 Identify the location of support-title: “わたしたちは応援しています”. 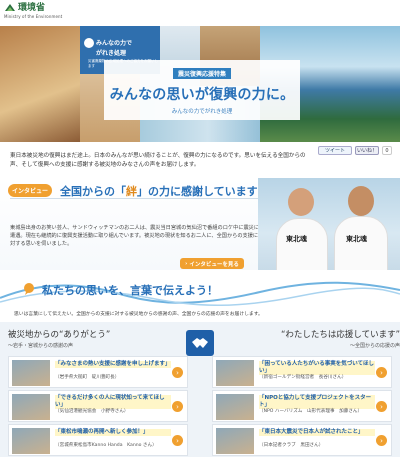
(340, 335).